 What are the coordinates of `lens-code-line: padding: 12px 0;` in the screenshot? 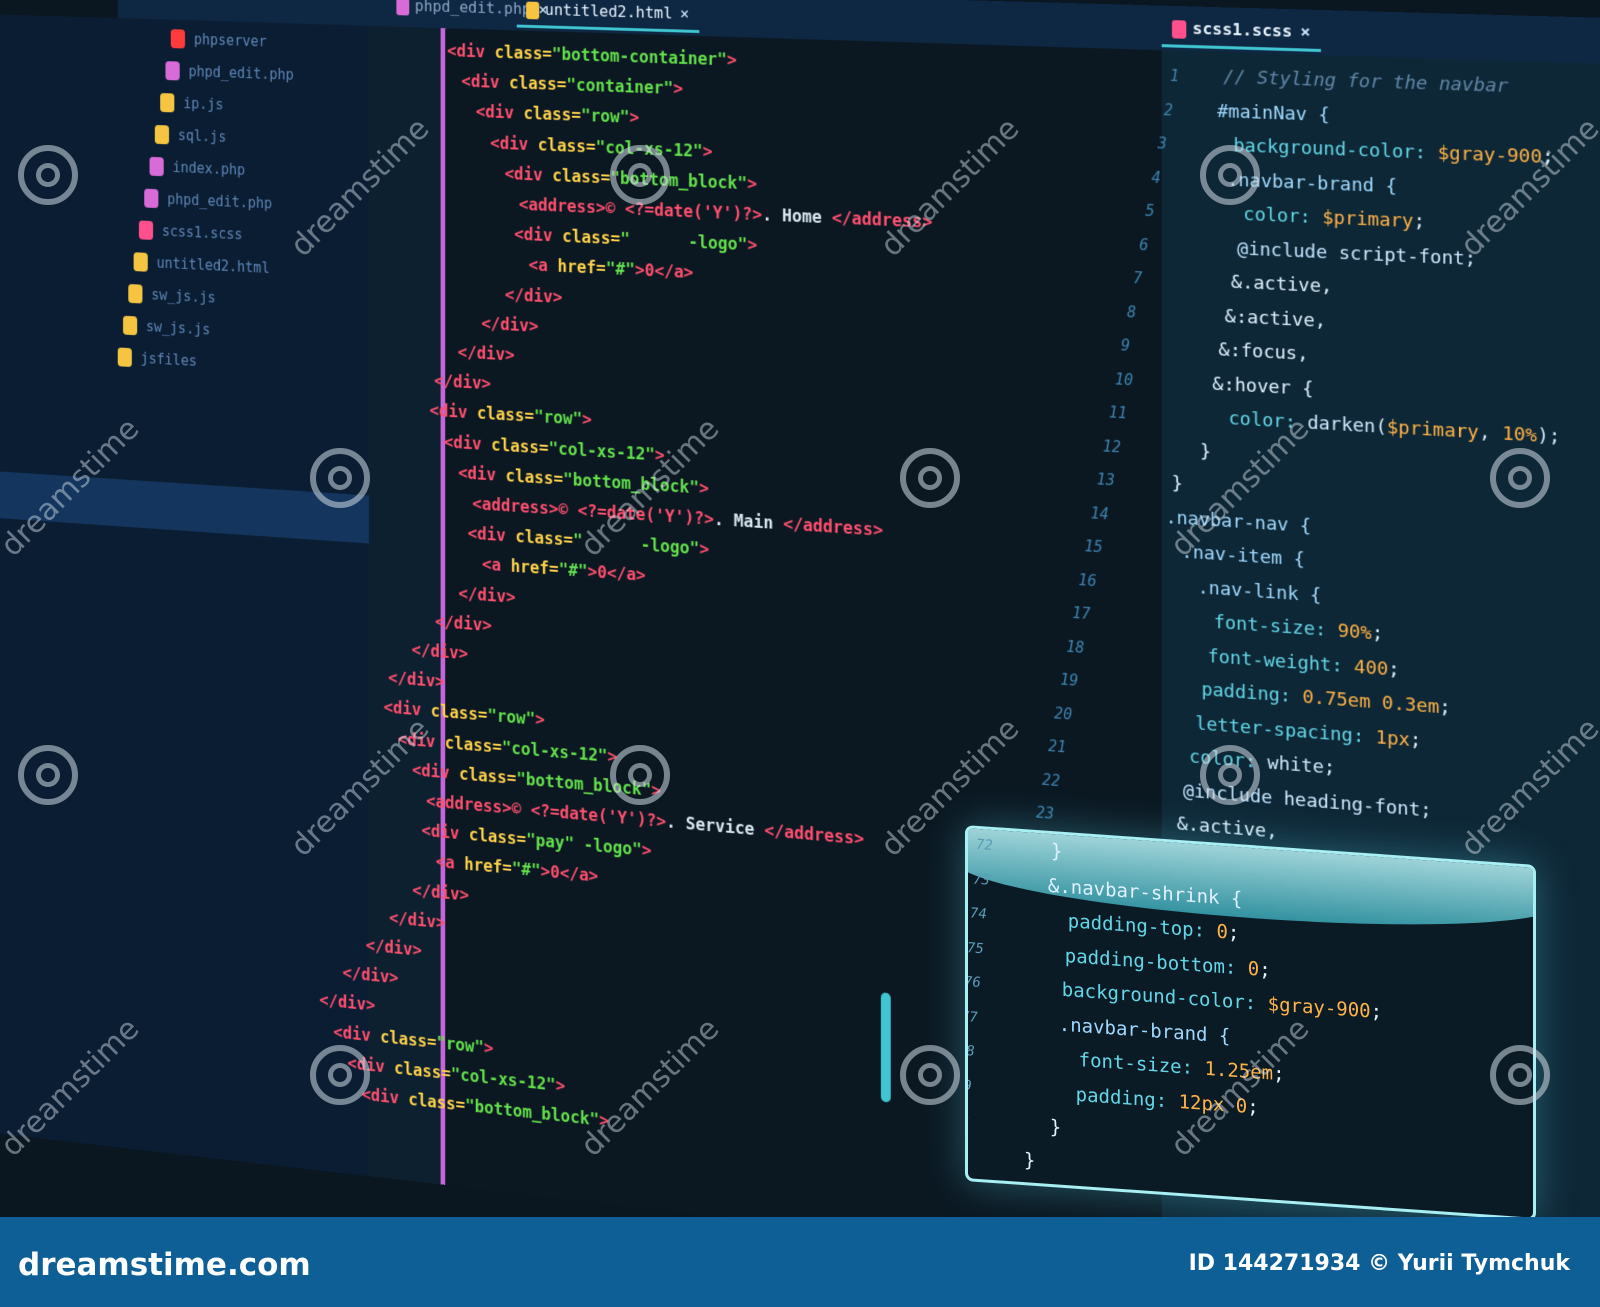 It's located at (1133, 1098).